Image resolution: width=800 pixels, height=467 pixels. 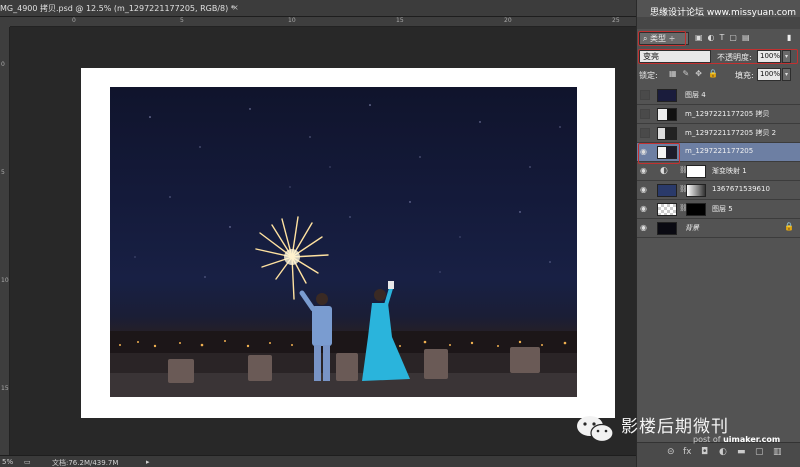 I want to click on vertical-ruler: 0 5 10 15, so click(x=5, y=241).